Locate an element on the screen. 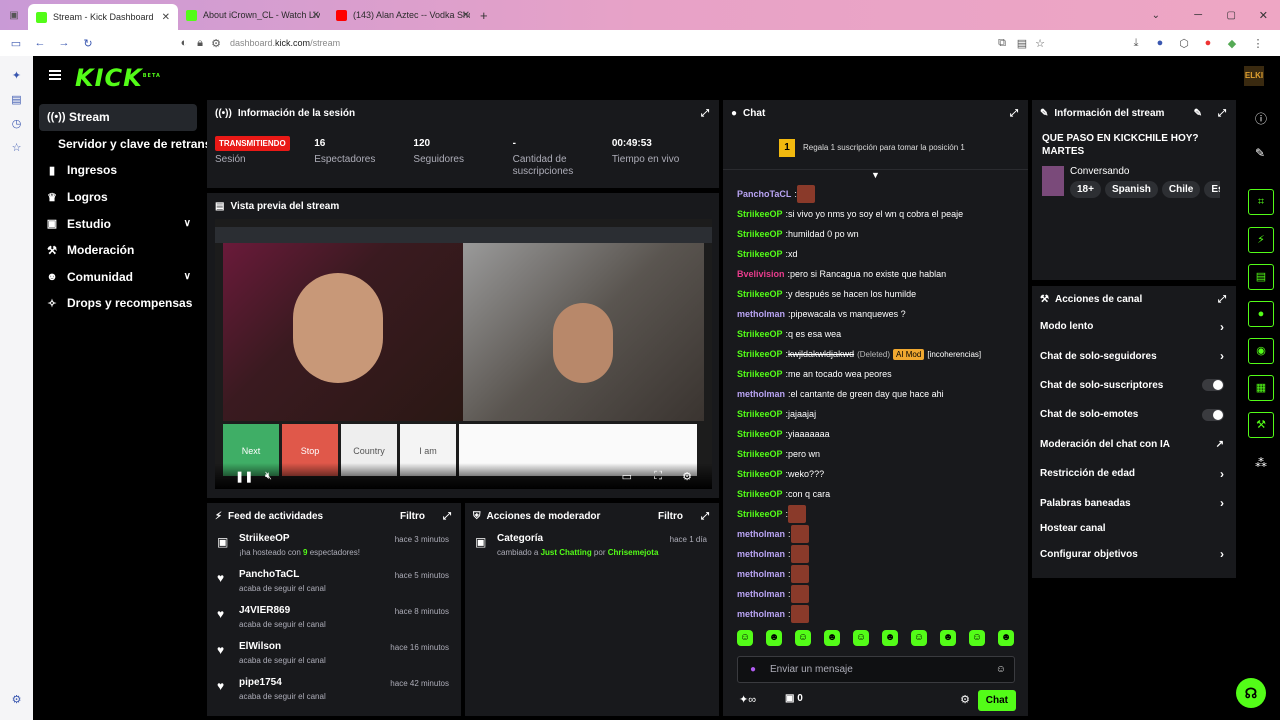 This screenshot has height=720, width=1280. notes-icon: ▤ is located at coordinates (1261, 277).